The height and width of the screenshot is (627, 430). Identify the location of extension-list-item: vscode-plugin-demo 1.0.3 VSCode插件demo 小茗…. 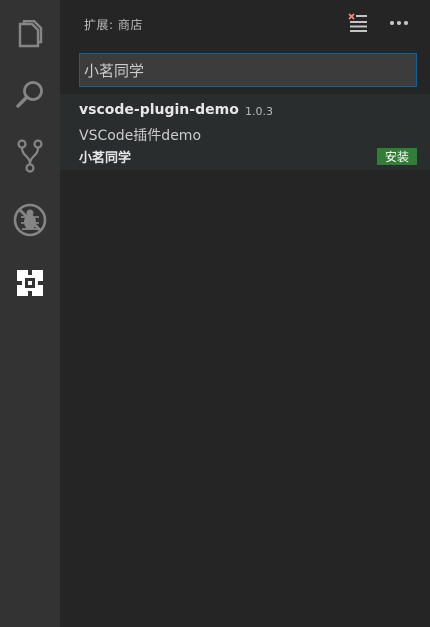
(245, 132).